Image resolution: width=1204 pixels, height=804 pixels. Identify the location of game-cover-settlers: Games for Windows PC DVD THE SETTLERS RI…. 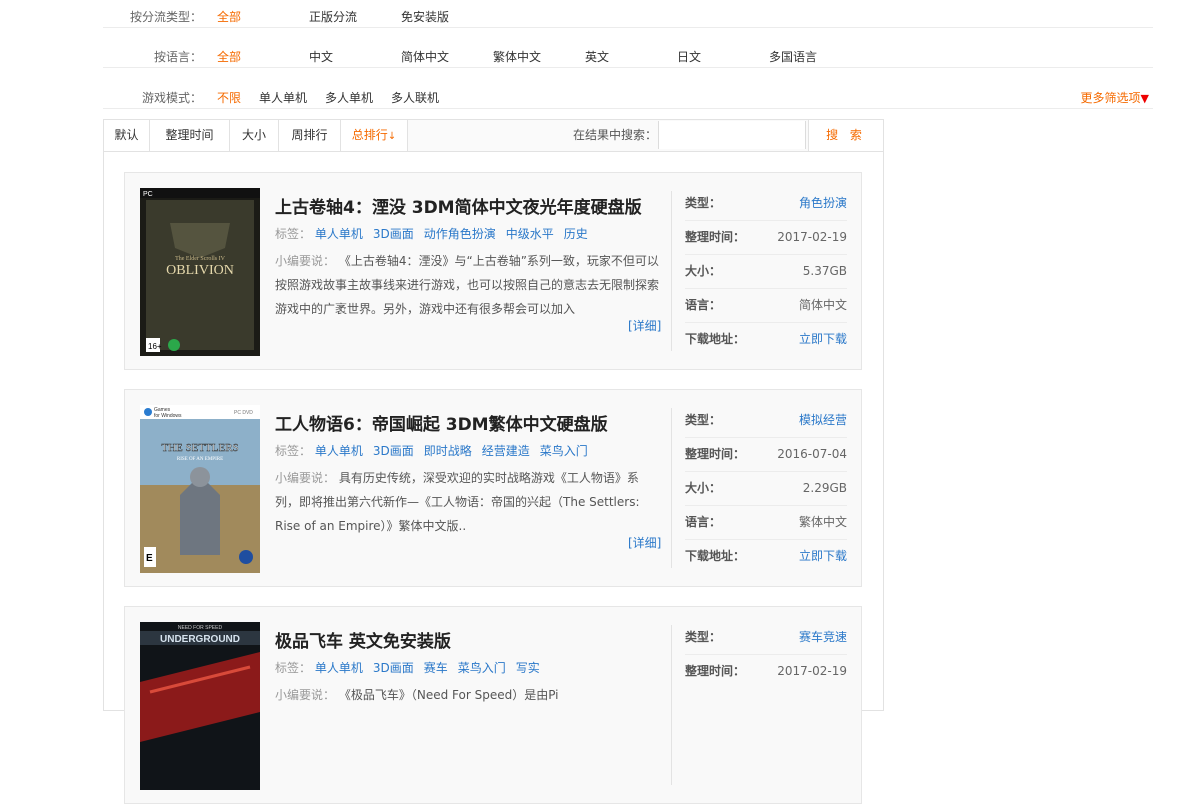
(200, 489).